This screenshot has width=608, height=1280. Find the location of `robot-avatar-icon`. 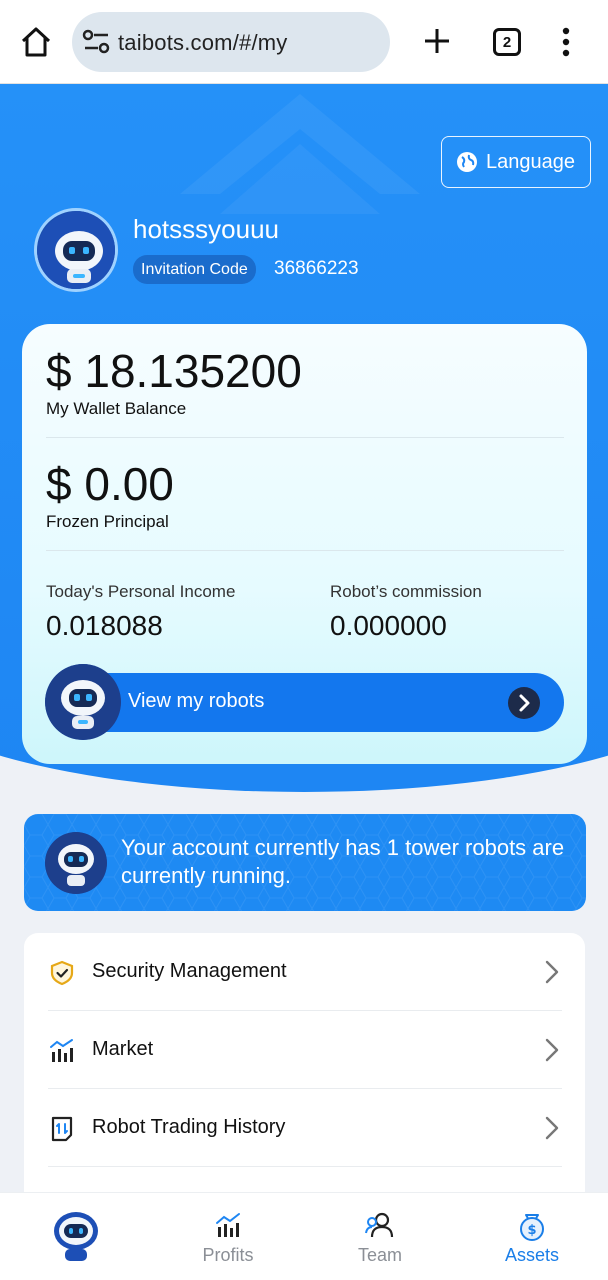

robot-avatar-icon is located at coordinates (76, 1238).